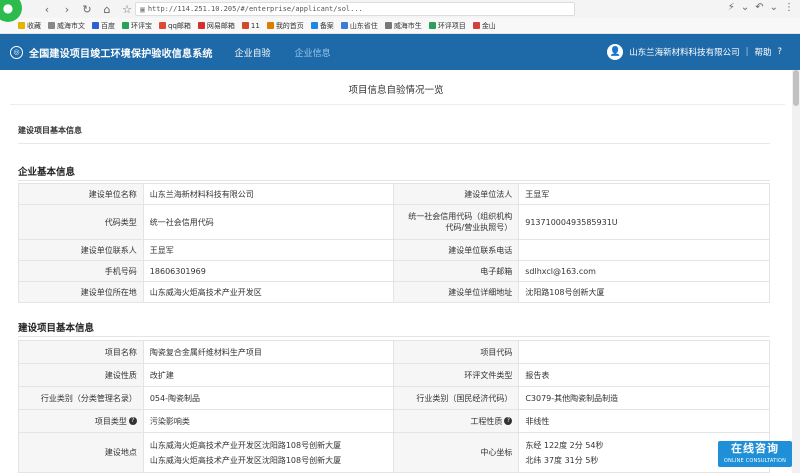  Describe the element at coordinates (456, 398) in the screenshot. I see `field-label: 行业类别（国民经济代码）` at that location.